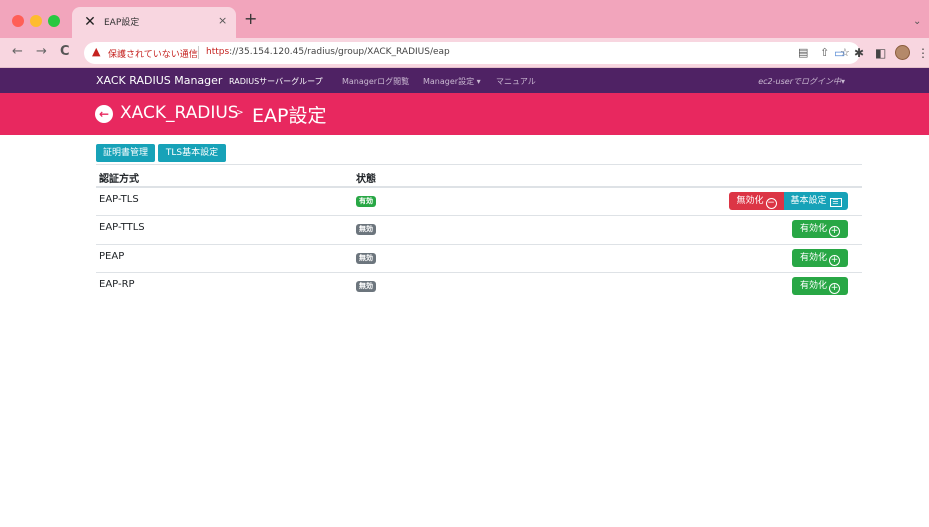 Image resolution: width=929 pixels, height=527 pixels. Describe the element at coordinates (65, 52) in the screenshot. I see `reload-icon: C` at that location.